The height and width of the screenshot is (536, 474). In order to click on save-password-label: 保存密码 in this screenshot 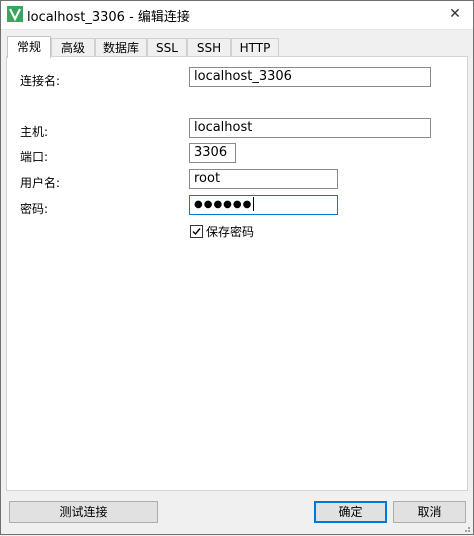, I will do `click(230, 232)`.